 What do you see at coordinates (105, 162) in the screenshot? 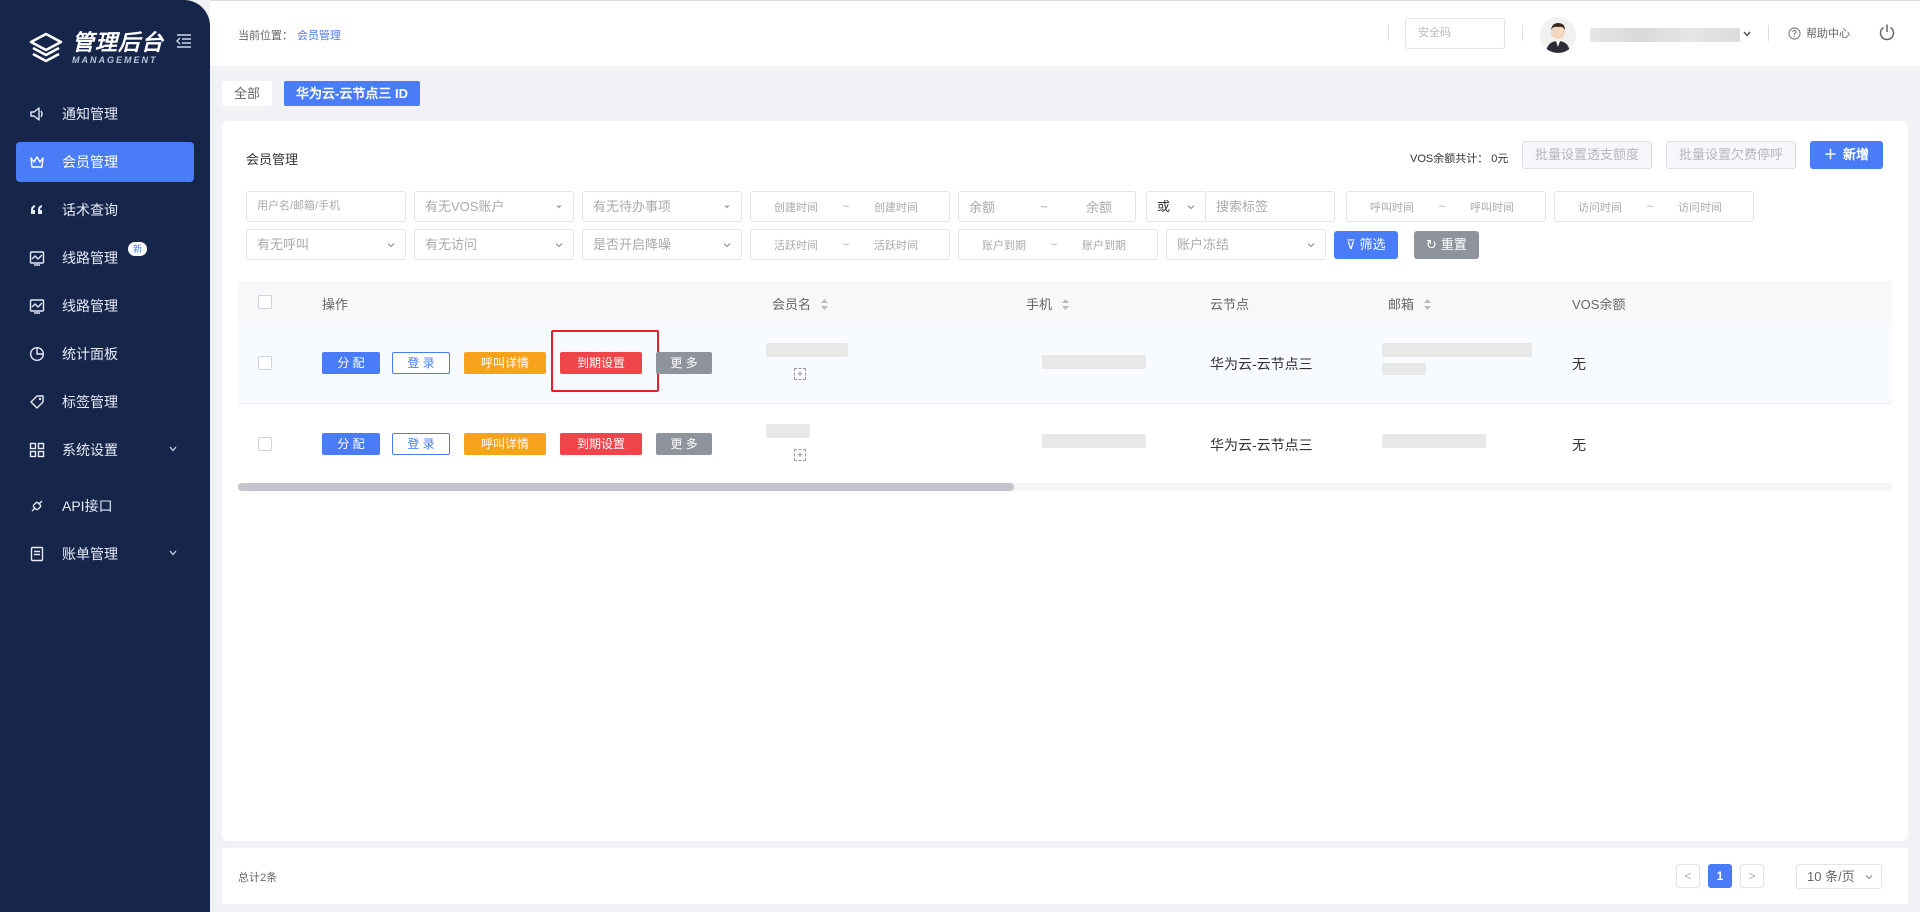
I see `sidebar-item-members: 会员管理` at bounding box center [105, 162].